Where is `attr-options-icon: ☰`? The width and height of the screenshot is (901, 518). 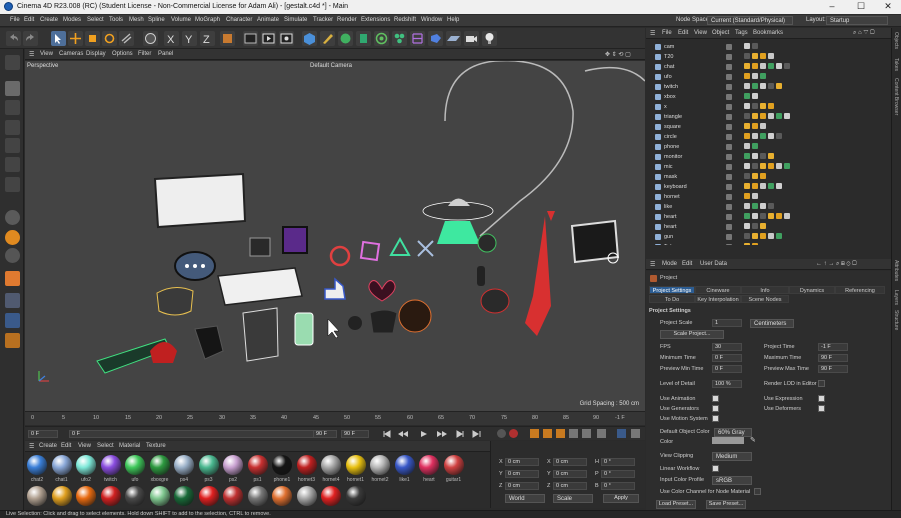 attr-options-icon: ☰ is located at coordinates (652, 264).